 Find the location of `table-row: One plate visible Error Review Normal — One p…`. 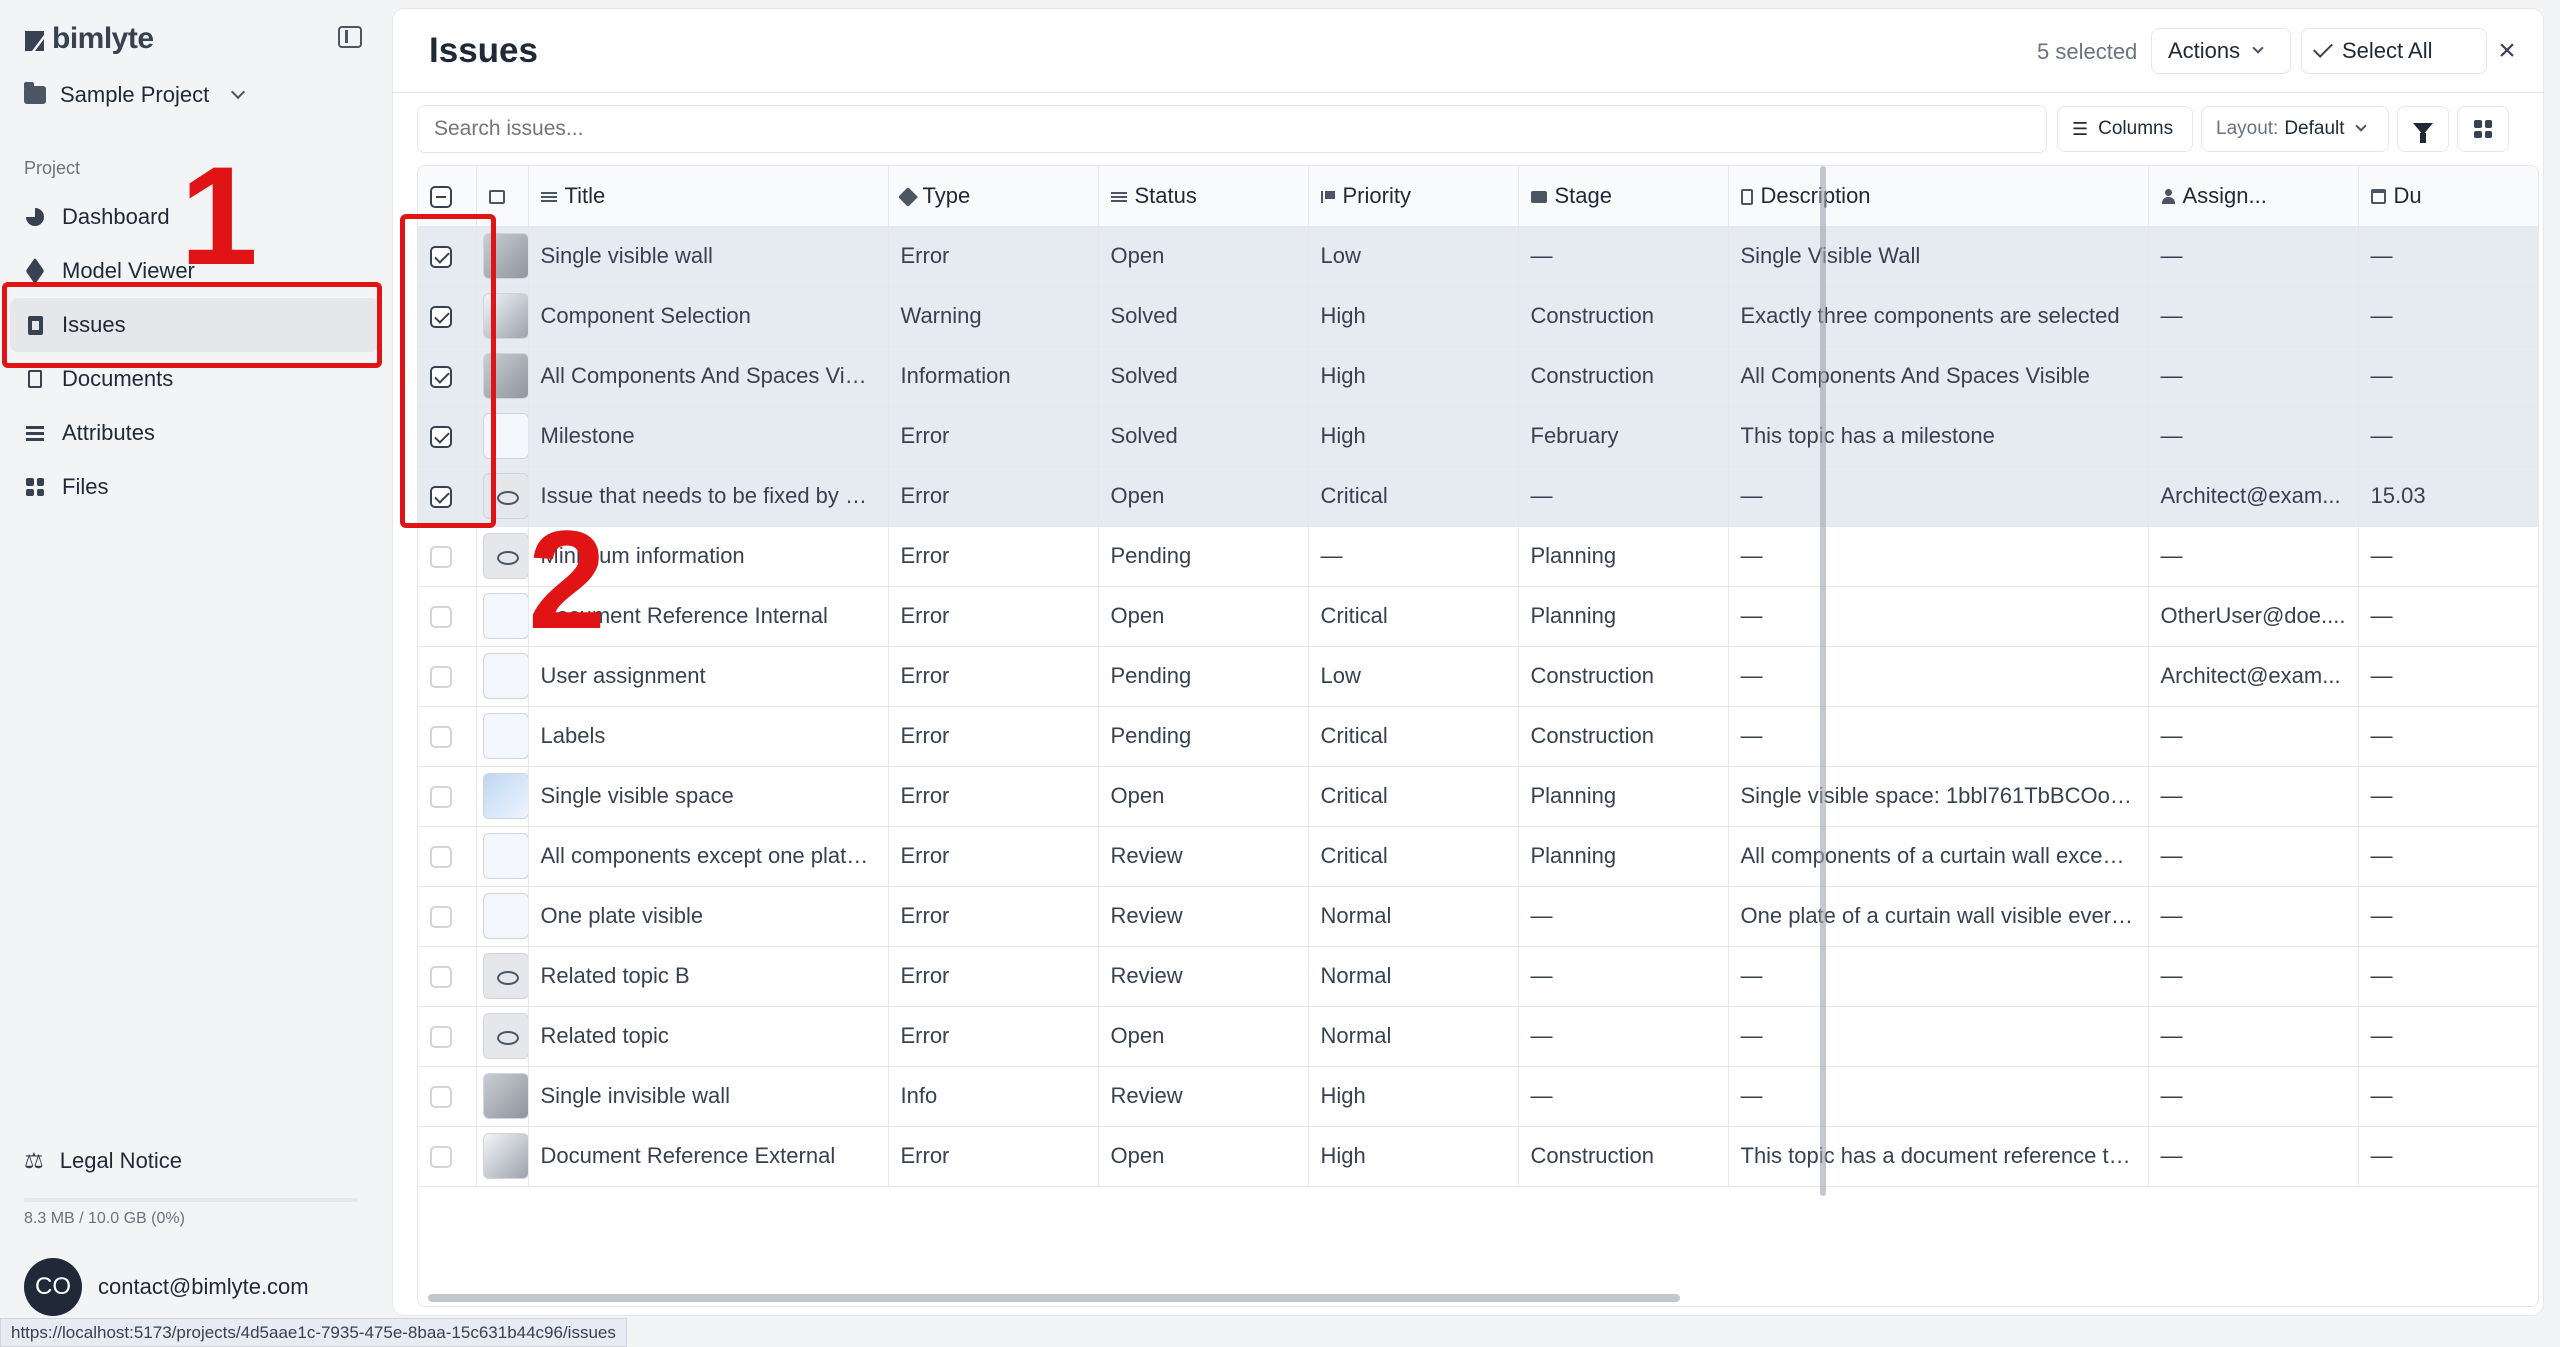

table-row: One plate visible Error Review Normal — One p… is located at coordinates (1478, 916).